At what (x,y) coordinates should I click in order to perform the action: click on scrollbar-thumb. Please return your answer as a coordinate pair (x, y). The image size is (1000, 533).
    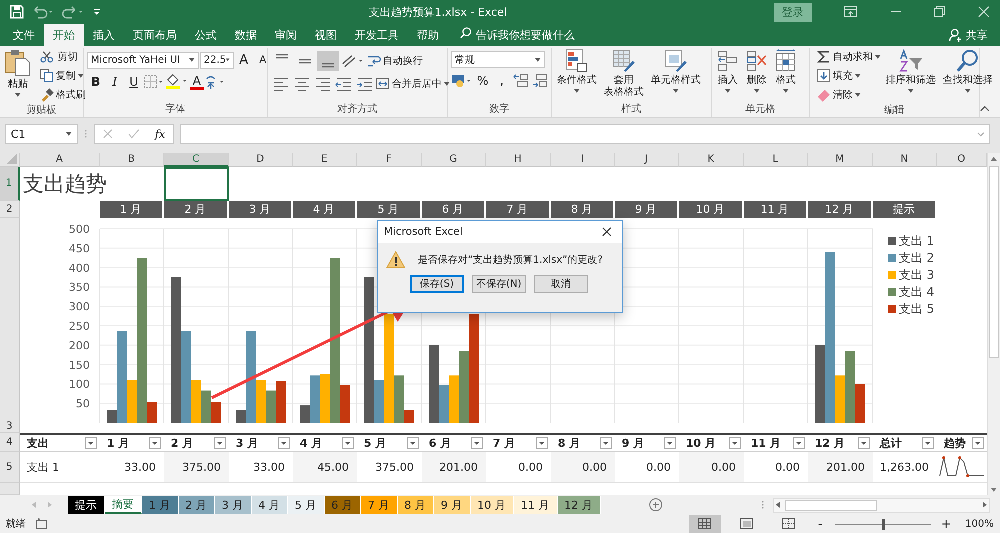
    Looking at the image, I should click on (994, 262).